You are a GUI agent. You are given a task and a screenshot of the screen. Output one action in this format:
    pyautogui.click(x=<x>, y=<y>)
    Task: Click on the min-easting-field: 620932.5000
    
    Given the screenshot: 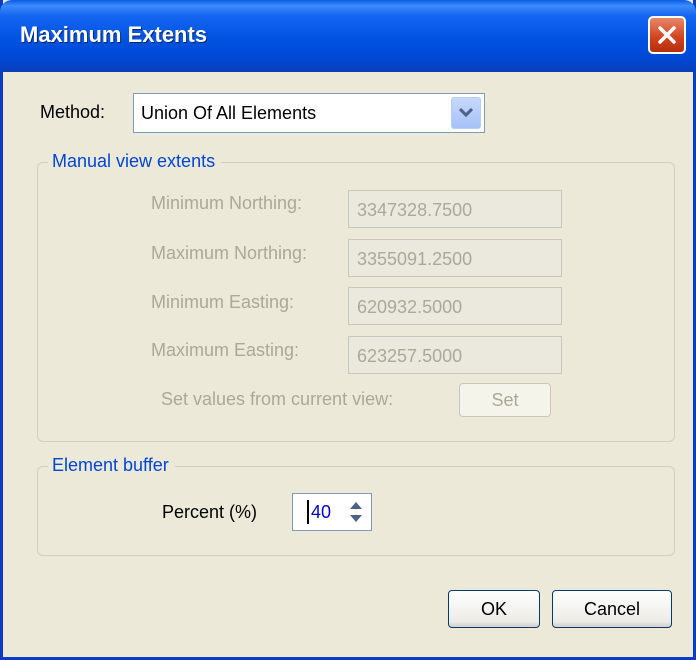 What is the action you would take?
    pyautogui.click(x=455, y=306)
    